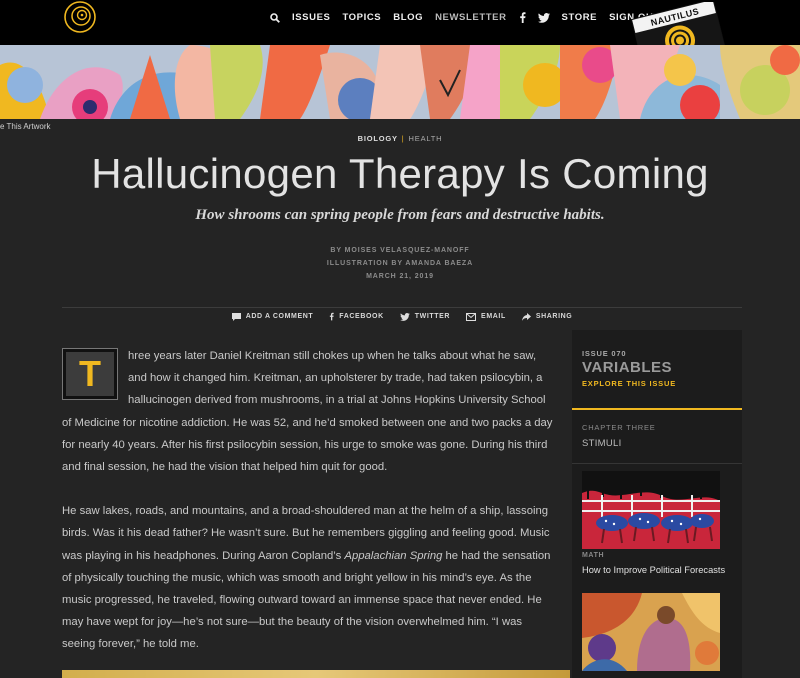 This screenshot has height=678, width=800. What do you see at coordinates (580, 17) in the screenshot?
I see `nav-store: STORE` at bounding box center [580, 17].